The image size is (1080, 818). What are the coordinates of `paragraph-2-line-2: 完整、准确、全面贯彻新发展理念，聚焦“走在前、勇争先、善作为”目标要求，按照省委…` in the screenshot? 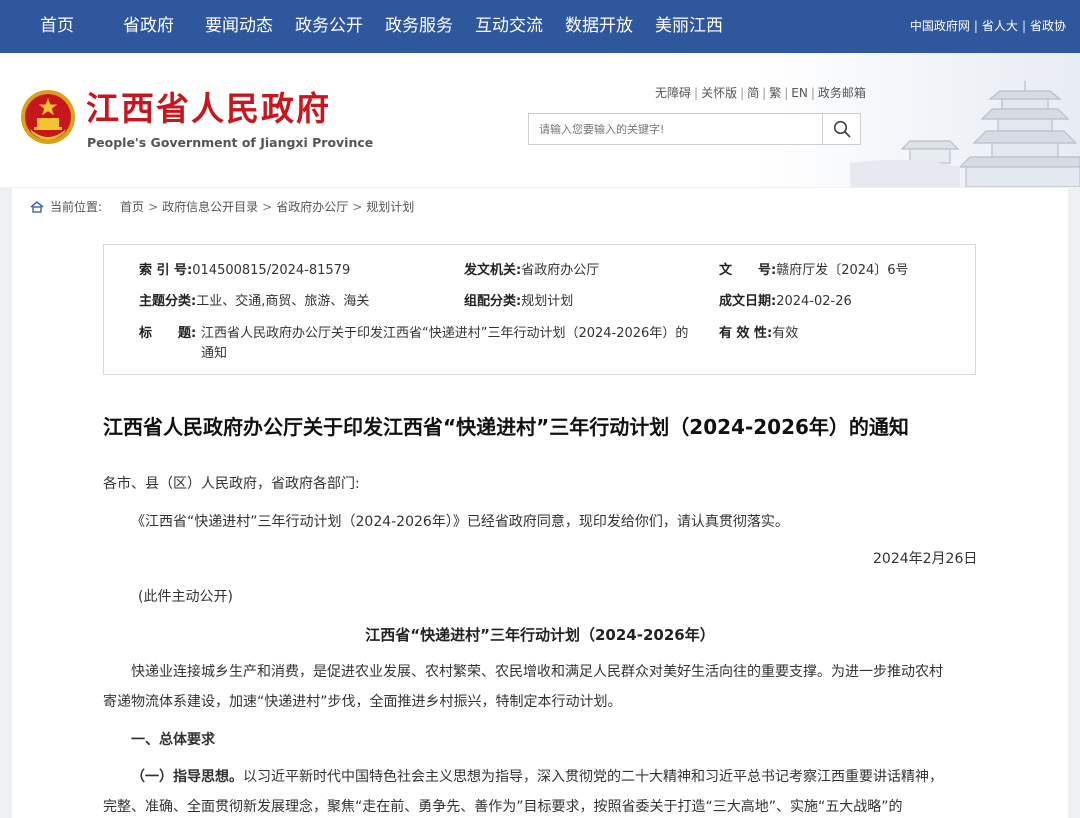 It's located at (503, 807).